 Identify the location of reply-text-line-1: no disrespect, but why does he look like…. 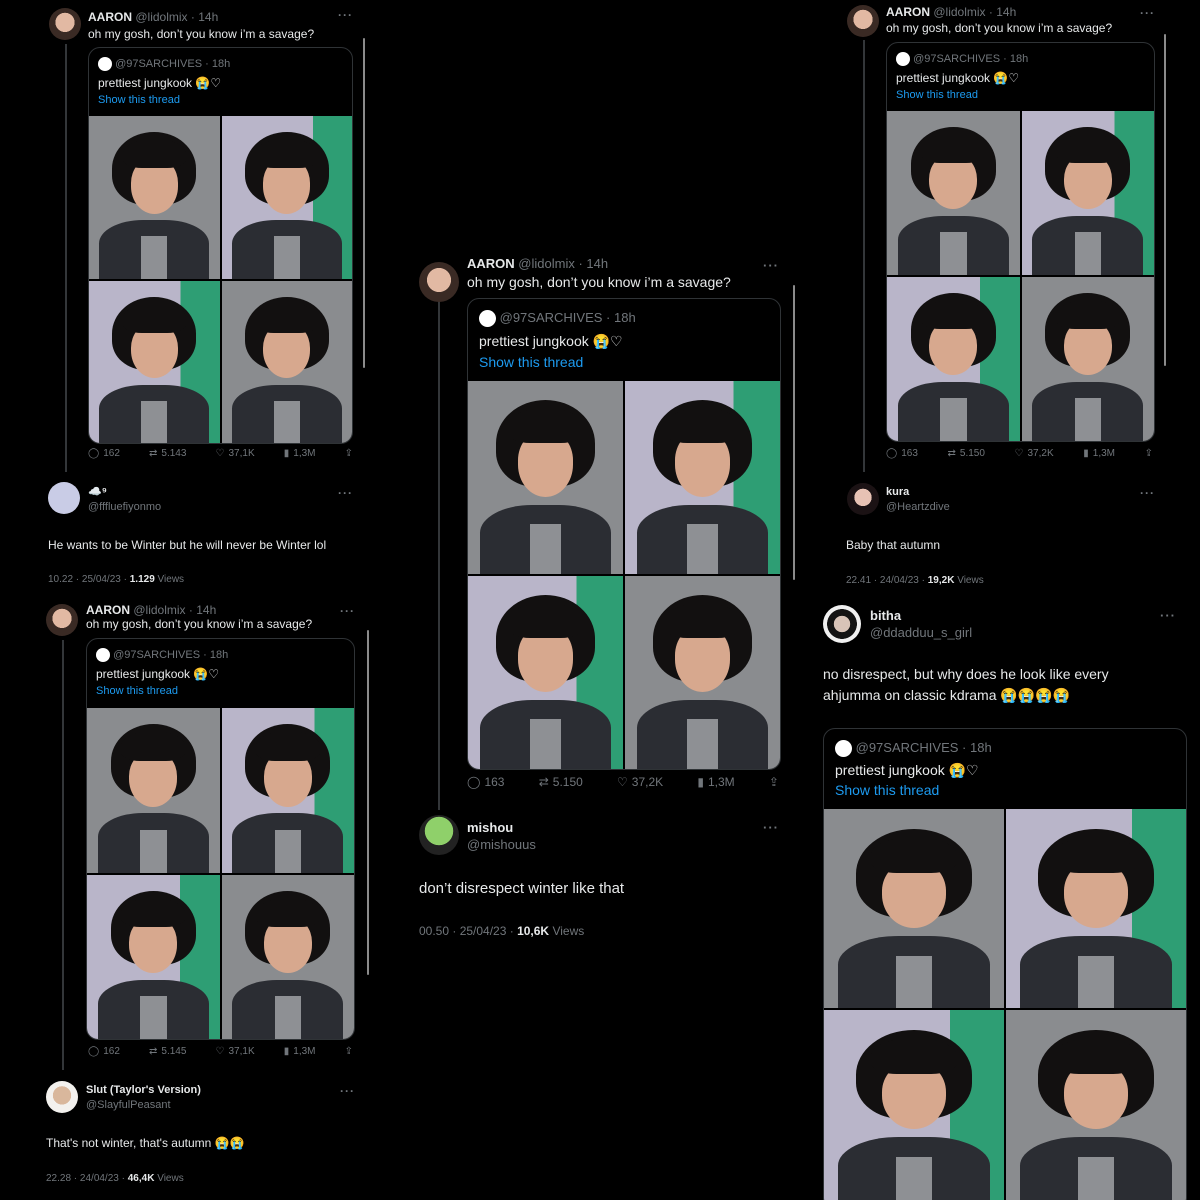
(966, 674).